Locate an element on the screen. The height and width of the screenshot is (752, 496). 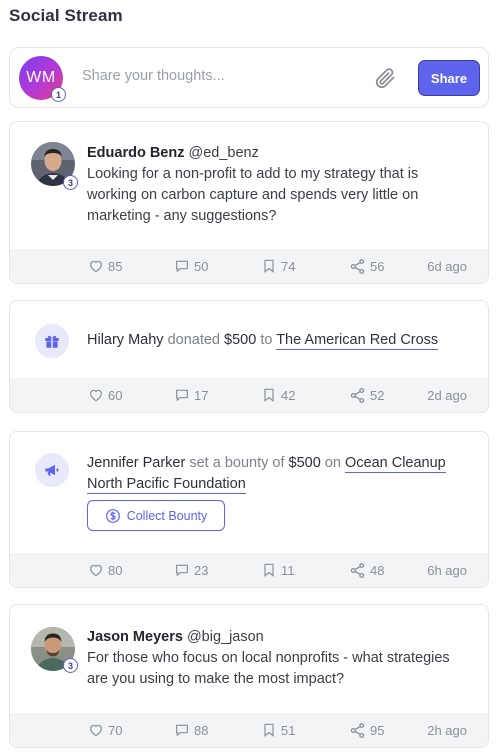
collect-bounty-button: Collect Bounty is located at coordinates (156, 515).